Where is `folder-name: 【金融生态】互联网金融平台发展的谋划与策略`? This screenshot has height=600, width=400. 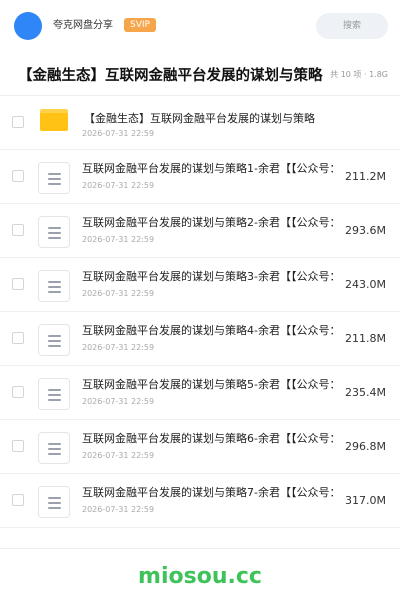 folder-name: 【金融生态】互联网金融平台发展的谋划与策略 is located at coordinates (199, 118).